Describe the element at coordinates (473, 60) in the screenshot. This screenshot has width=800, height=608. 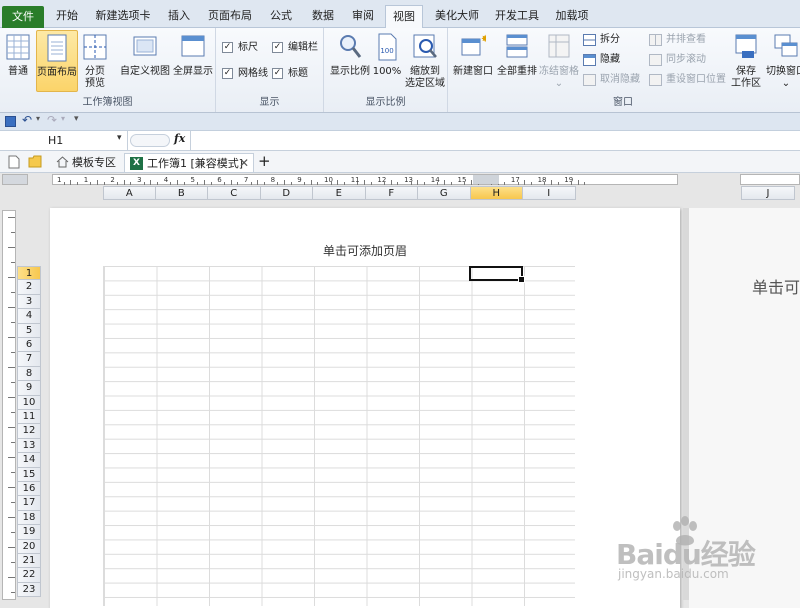
I see `new-window-button: ✸ 新建窗口` at that location.